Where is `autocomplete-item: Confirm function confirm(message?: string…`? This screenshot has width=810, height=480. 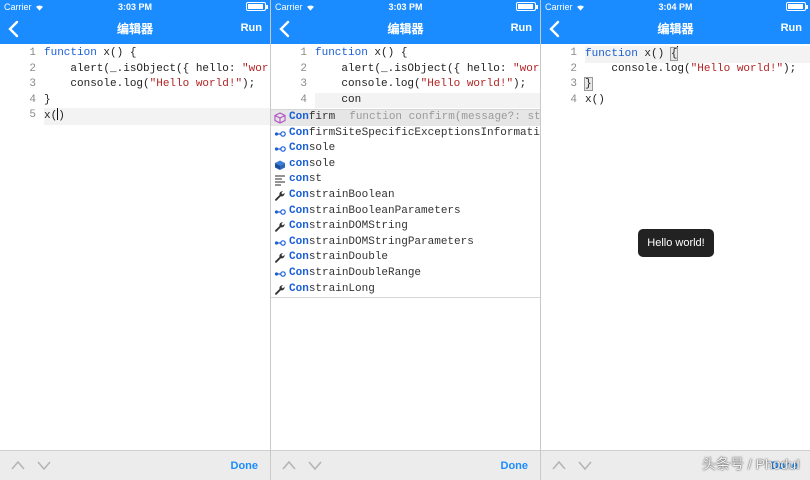 autocomplete-item: Confirm function confirm(message?: string… is located at coordinates (405, 118).